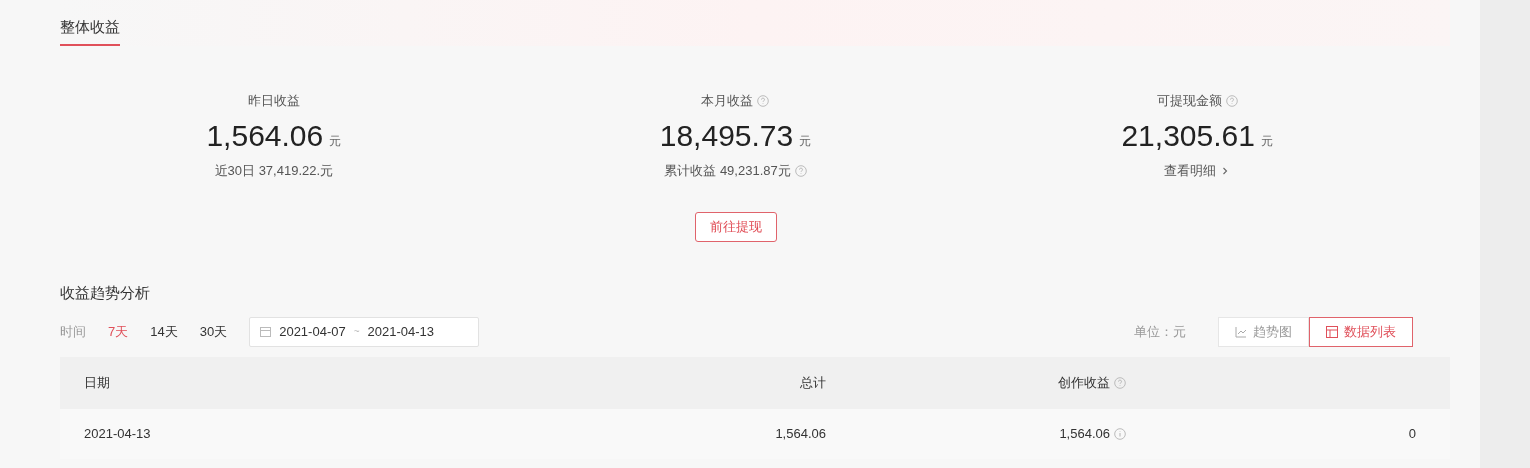 This screenshot has width=1530, height=468. Describe the element at coordinates (735, 227) in the screenshot. I see `withdraw-button: 前往提现` at that location.